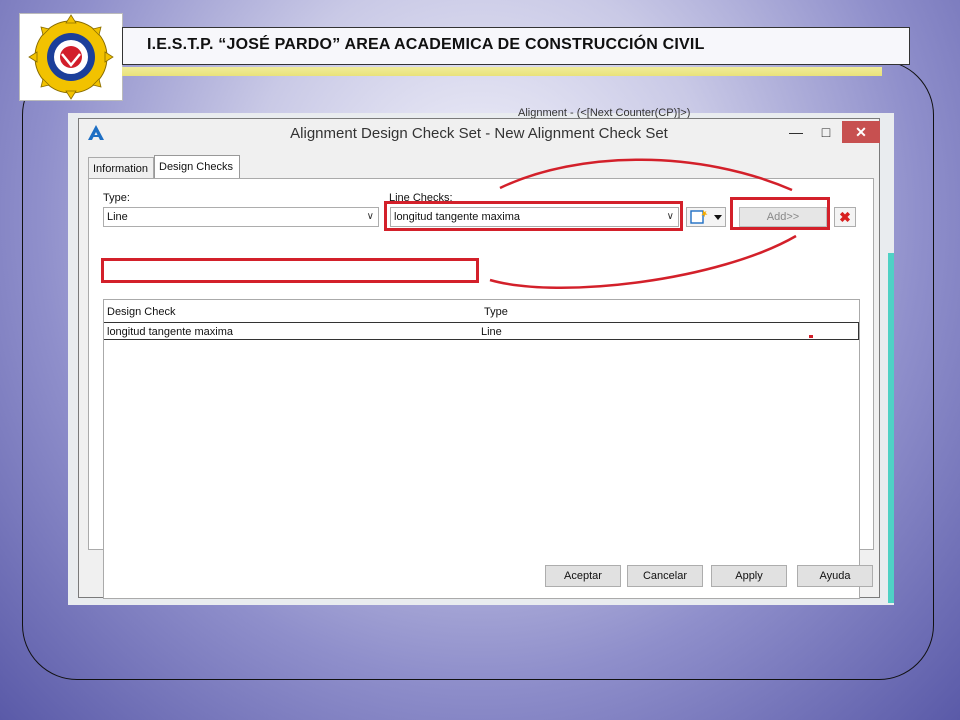  Describe the element at coordinates (241, 217) in the screenshot. I see `type-combo: Line ∨` at that location.